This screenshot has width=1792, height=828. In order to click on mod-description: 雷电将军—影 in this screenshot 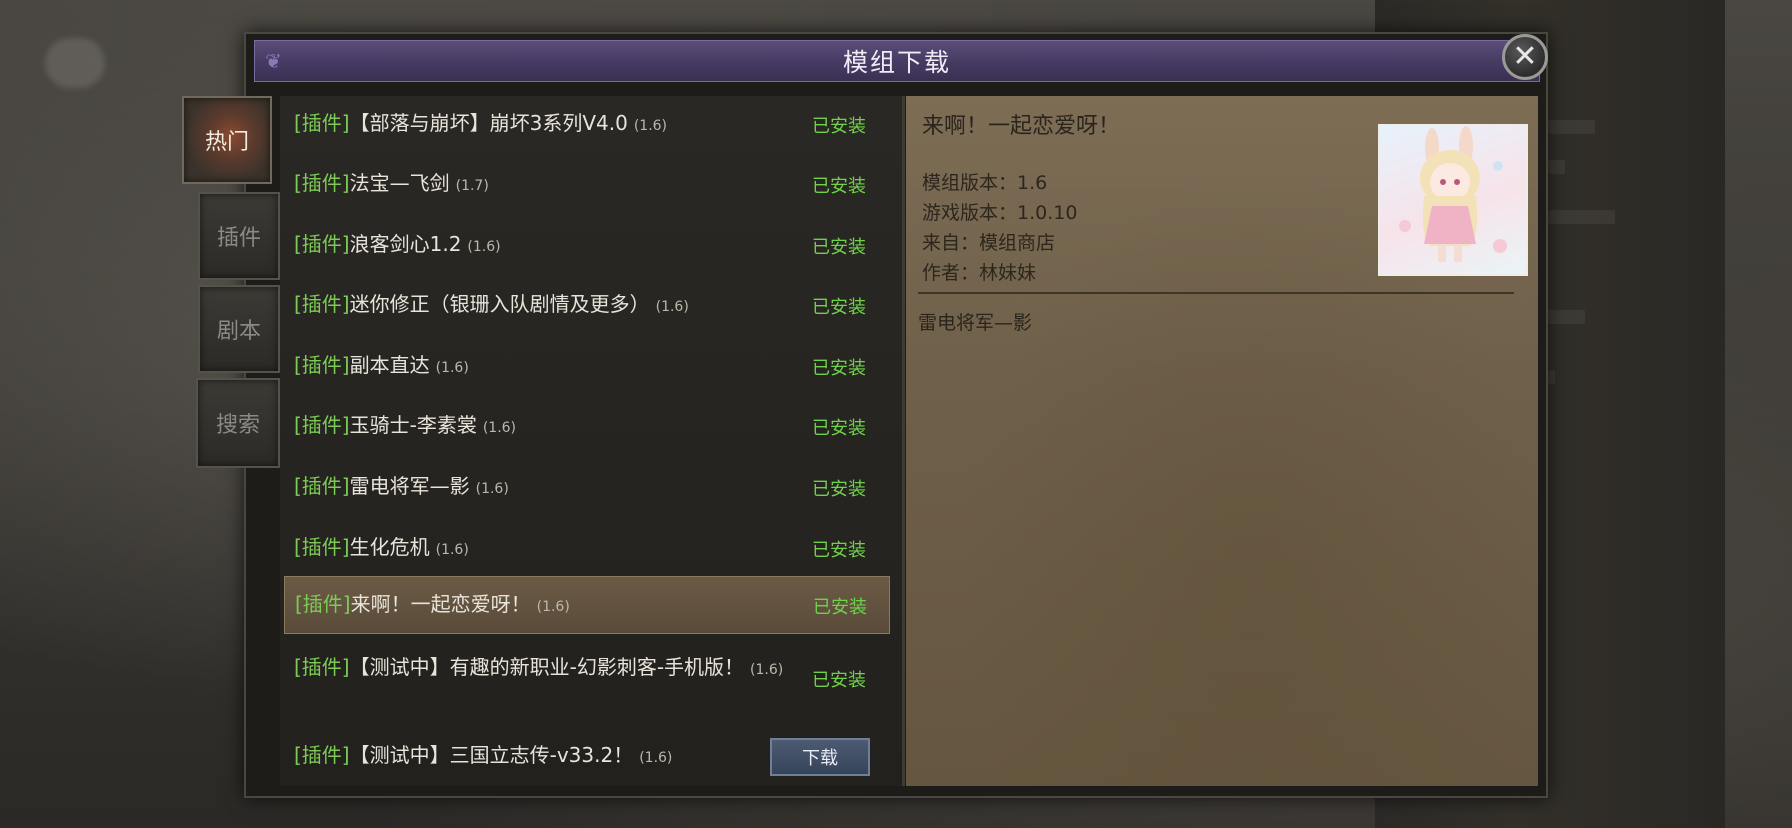, I will do `click(975, 323)`.